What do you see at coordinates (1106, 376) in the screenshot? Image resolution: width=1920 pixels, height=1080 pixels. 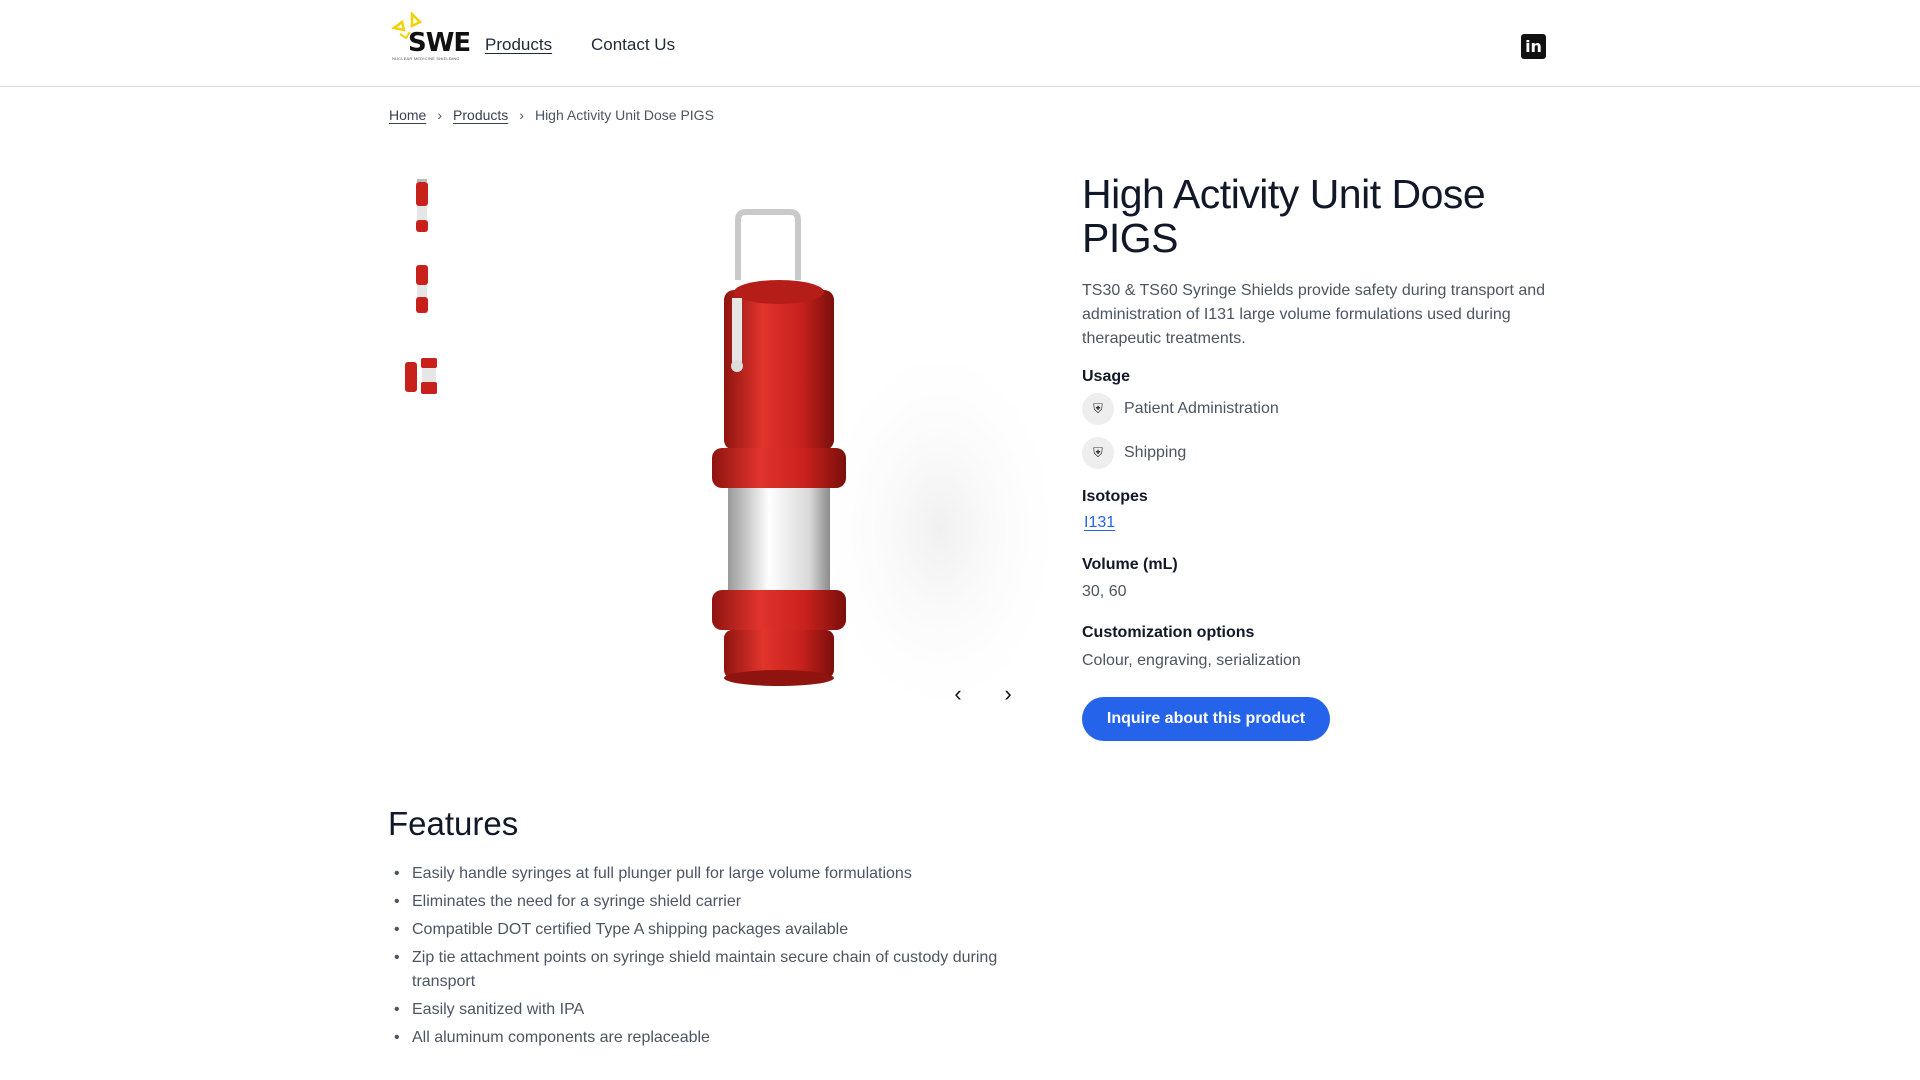 I see `usage-label: Usage` at bounding box center [1106, 376].